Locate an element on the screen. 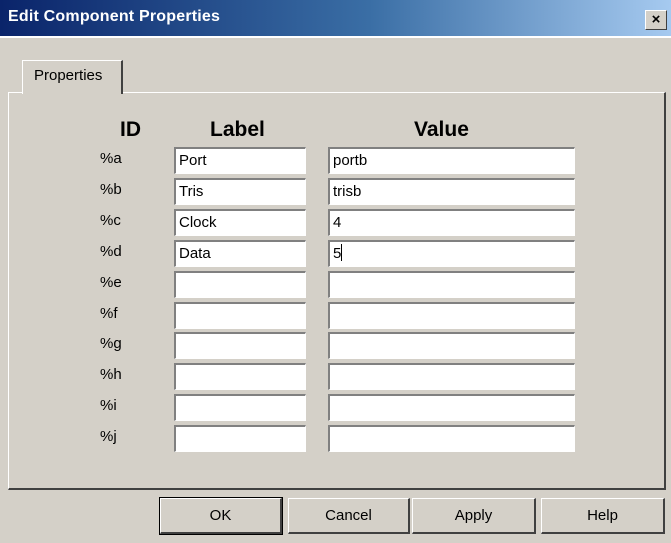  ok-button: OK is located at coordinates (221, 516).